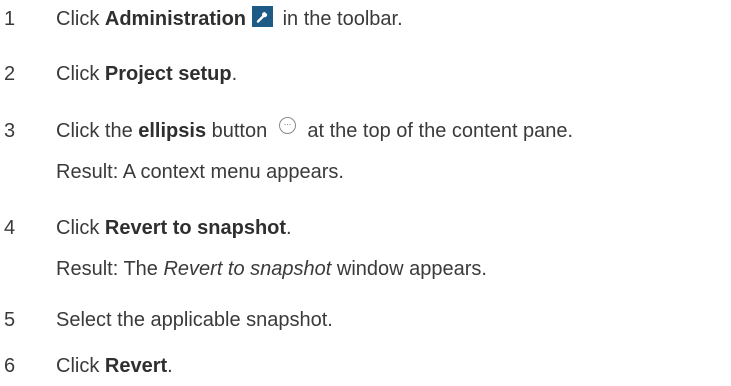 This screenshot has height=386, width=731. I want to click on ui-term-project-setup: Project setup, so click(168, 74).